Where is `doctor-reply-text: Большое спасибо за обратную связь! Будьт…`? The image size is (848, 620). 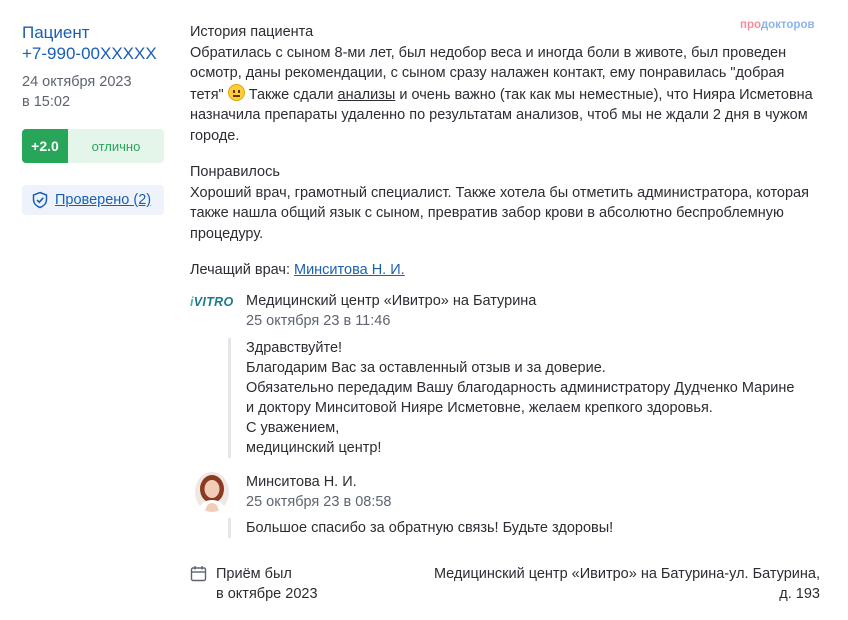
doctor-reply-text: Большое спасибо за обратную связь! Будьт… is located at coordinates (420, 528).